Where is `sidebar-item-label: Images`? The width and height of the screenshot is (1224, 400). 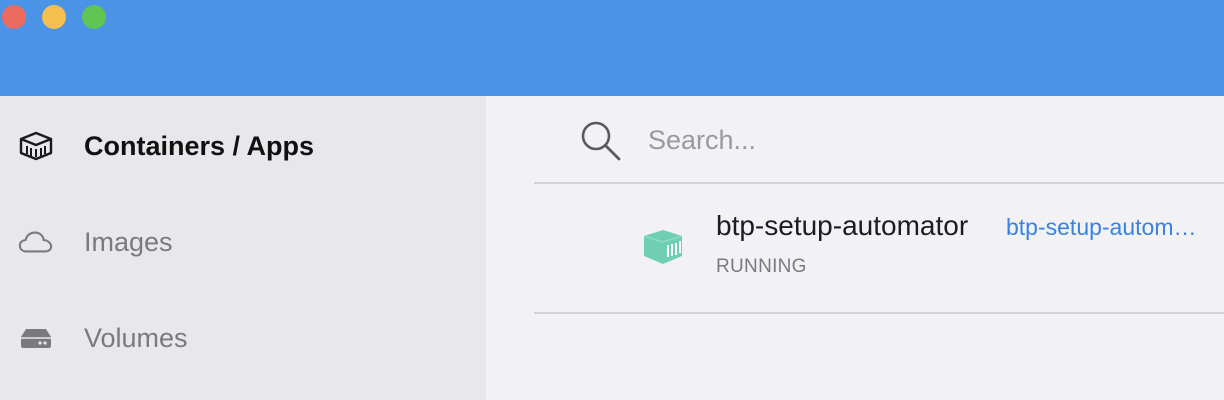 sidebar-item-label: Images is located at coordinates (128, 241).